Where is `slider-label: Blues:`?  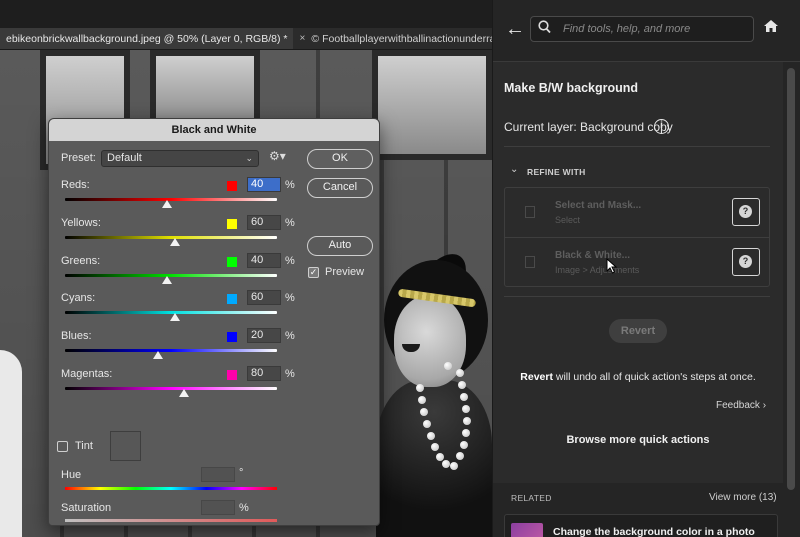
slider-label: Blues: is located at coordinates (76, 336).